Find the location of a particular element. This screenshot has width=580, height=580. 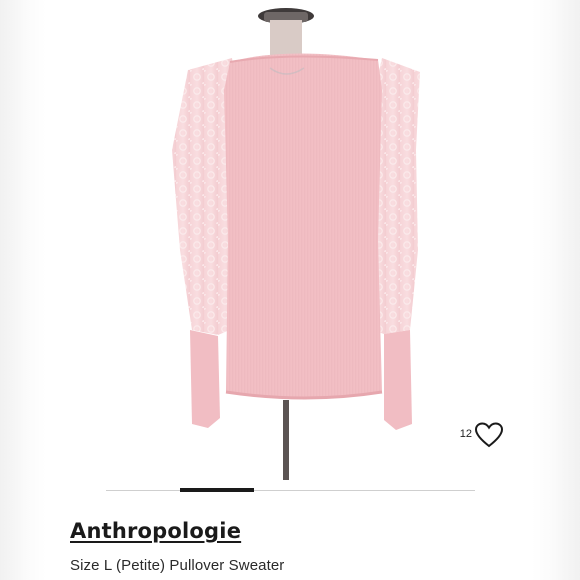

left-edge-shadow is located at coordinates (23, 290).